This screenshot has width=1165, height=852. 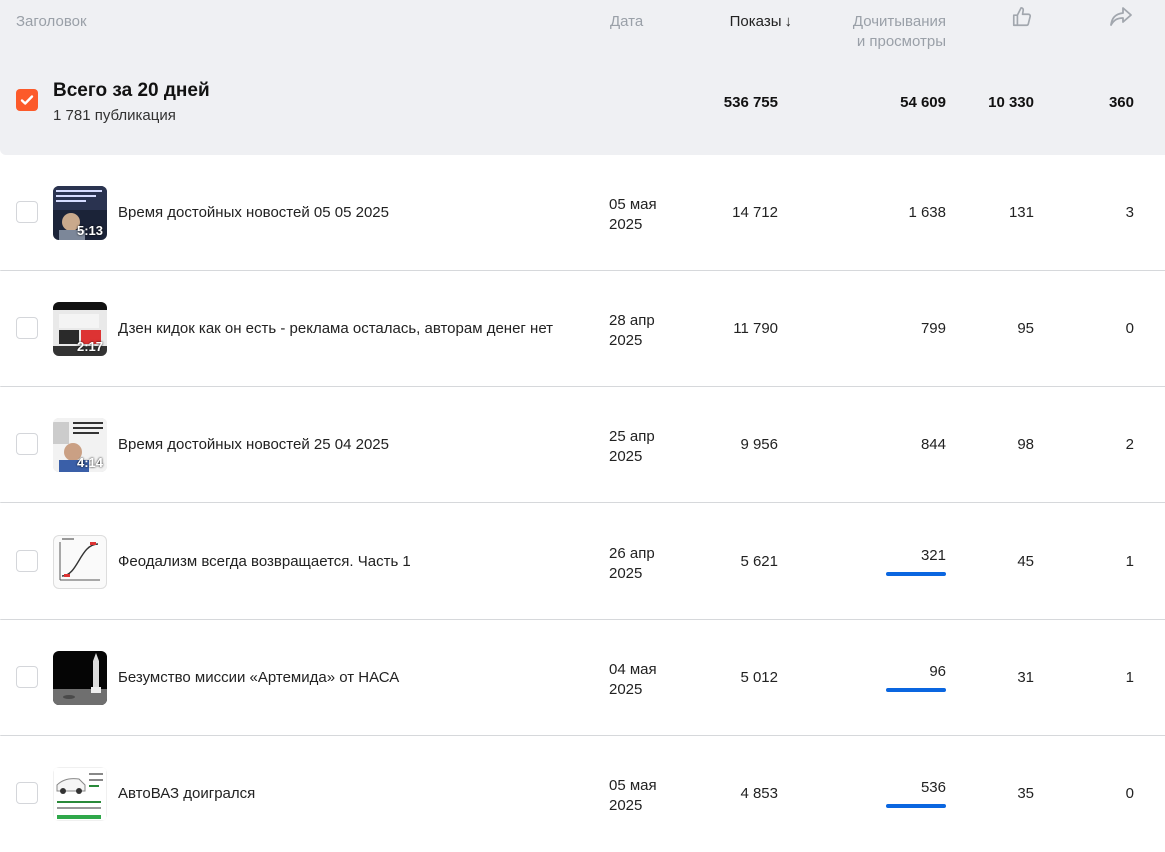 What do you see at coordinates (264, 561) in the screenshot?
I see `publication-title: Феодализм всегда возвращается. Часть 1` at bounding box center [264, 561].